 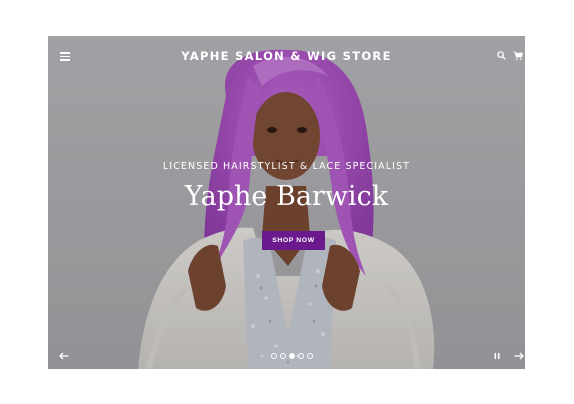 I want to click on site-header: YAPHE SALON & WIG STORE, so click(x=286, y=56).